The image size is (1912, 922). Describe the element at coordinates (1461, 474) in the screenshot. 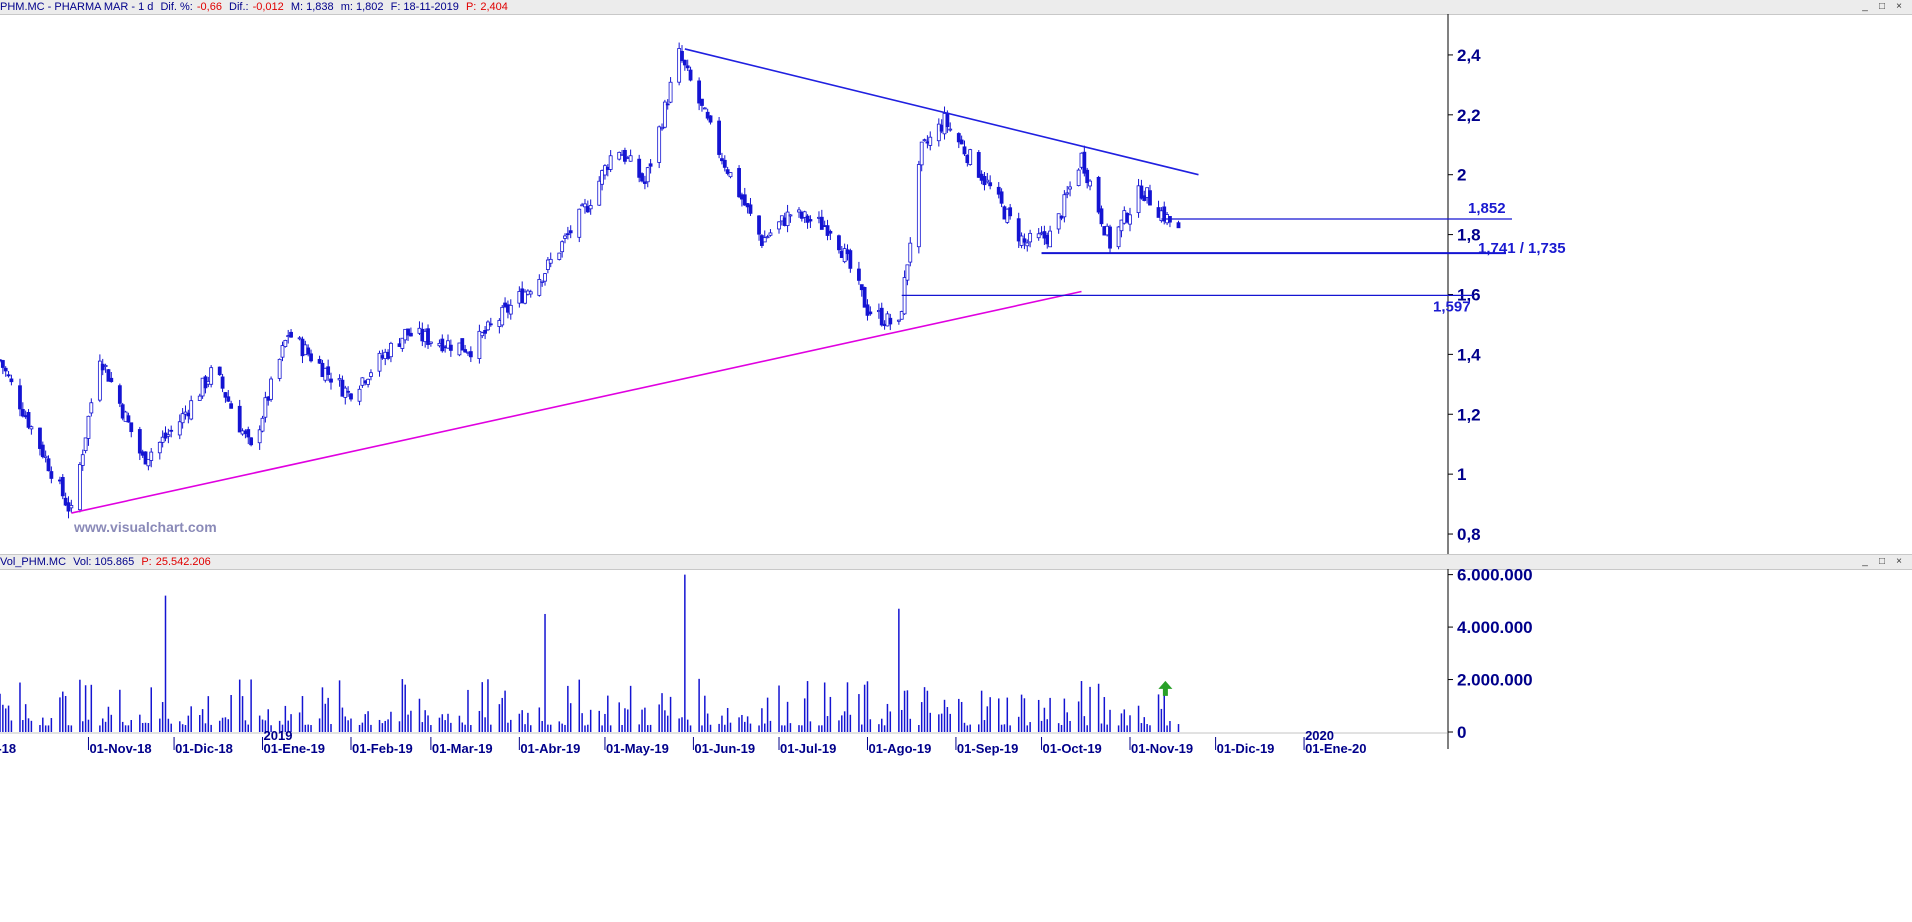

I see `price-y-tick-label: 1` at that location.